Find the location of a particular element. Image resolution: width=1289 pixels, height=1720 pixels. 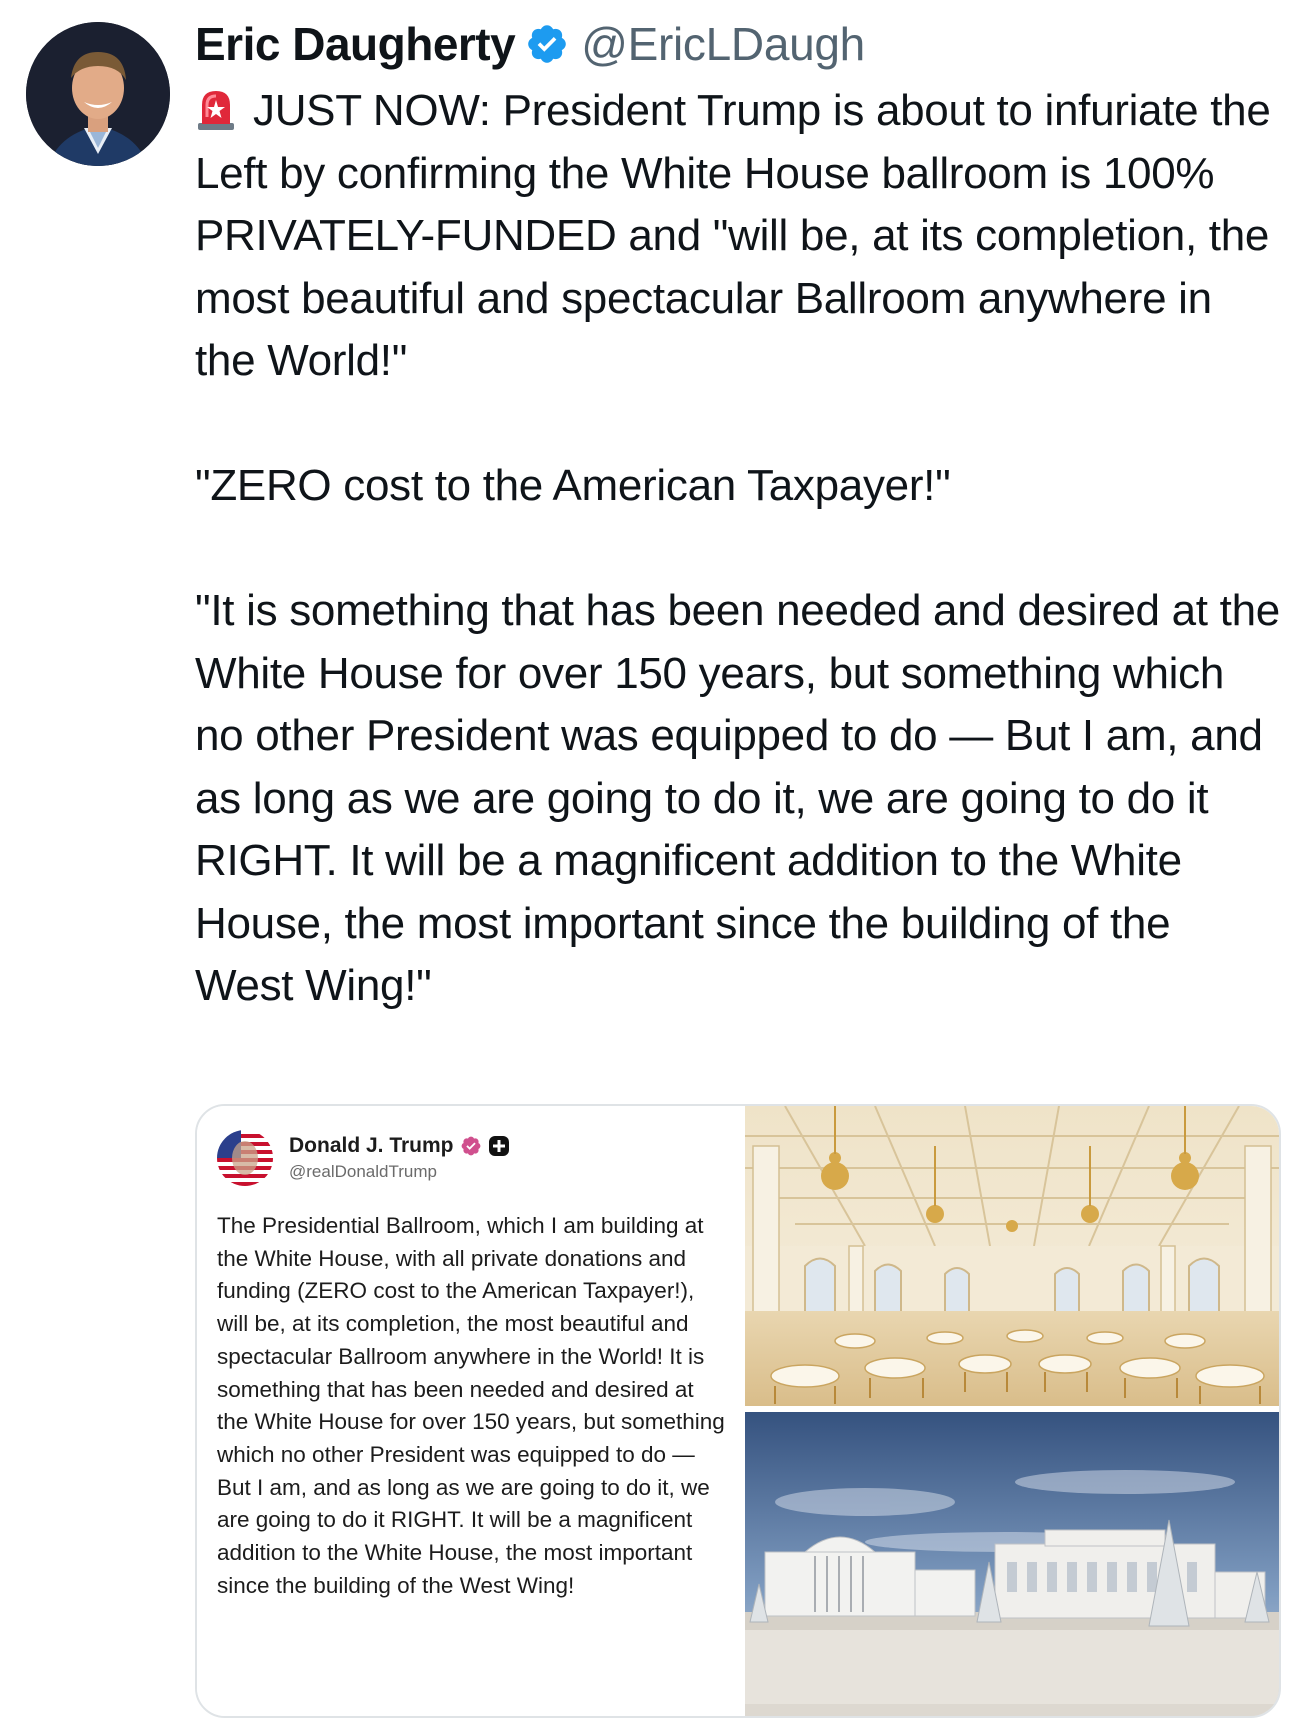

flag-portrait-icon is located at coordinates (245, 1158).